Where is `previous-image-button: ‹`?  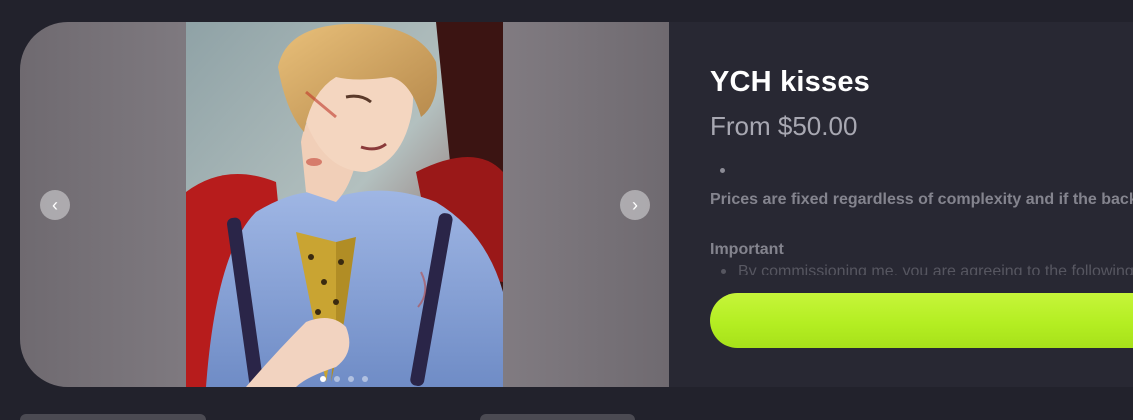
previous-image-button: ‹ is located at coordinates (55, 205).